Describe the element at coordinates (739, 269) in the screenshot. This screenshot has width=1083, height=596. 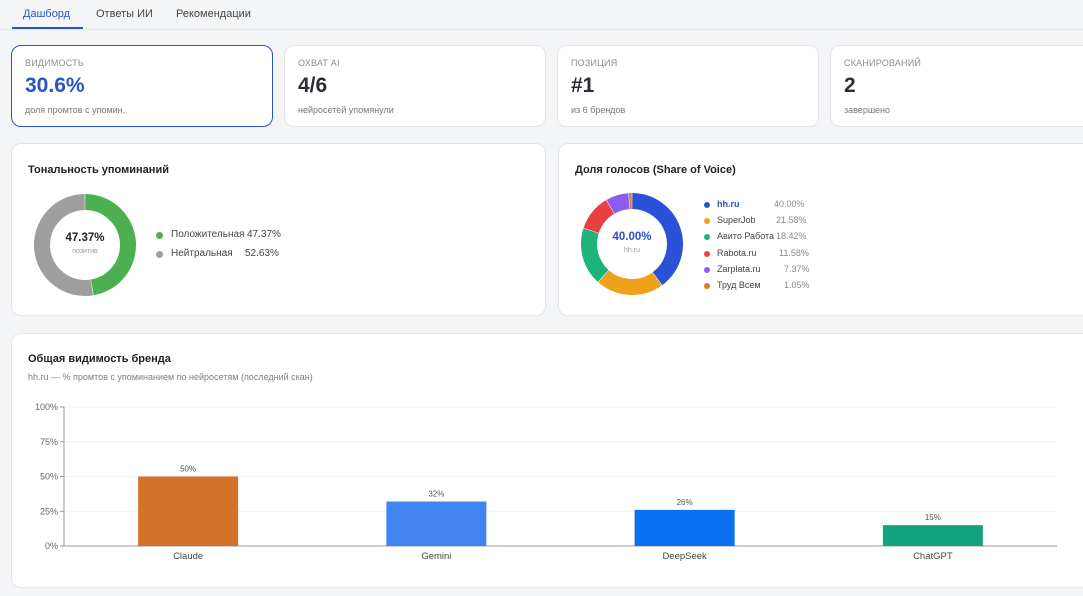
I see `legend-label: Zarplata.ru` at that location.